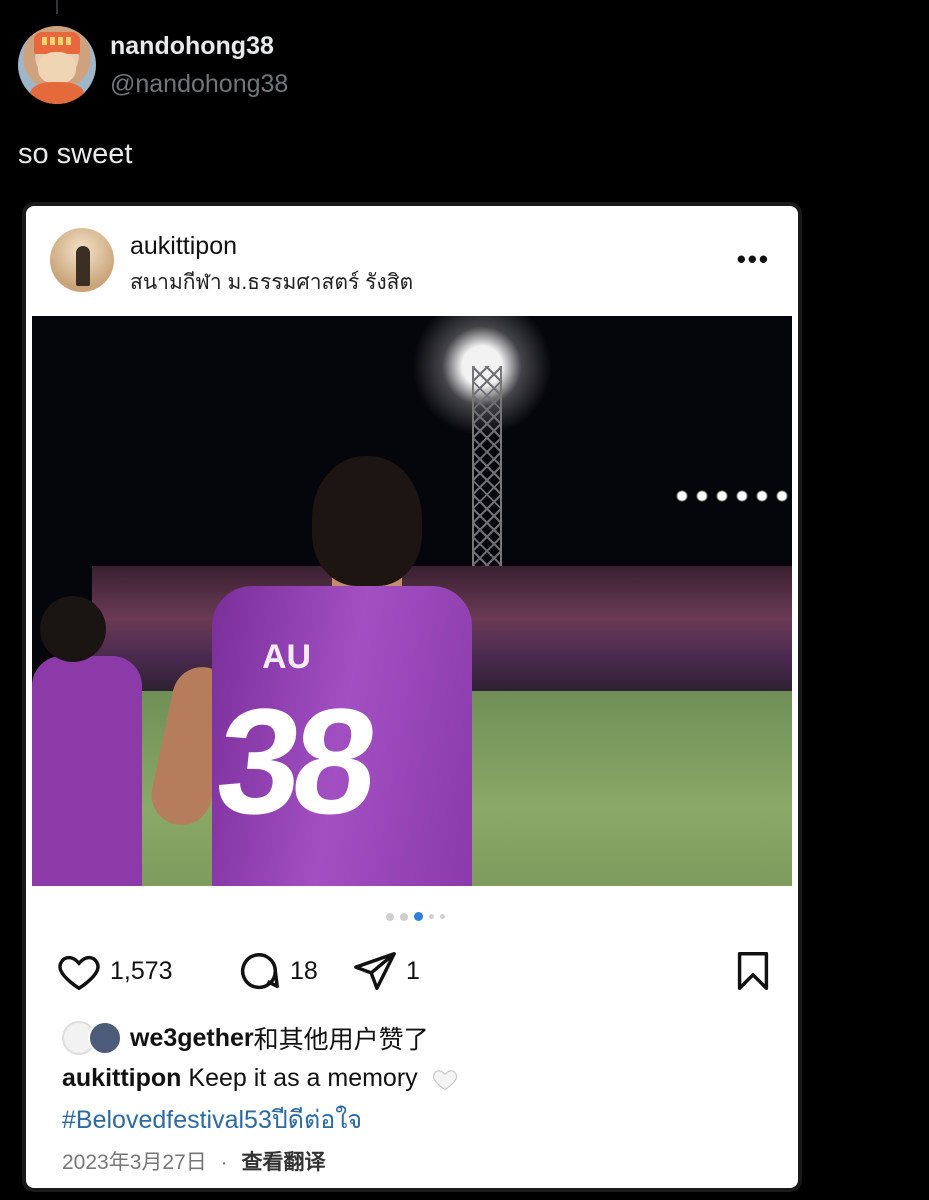 The width and height of the screenshot is (929, 1200). I want to click on liker-avatar, so click(105, 1038).